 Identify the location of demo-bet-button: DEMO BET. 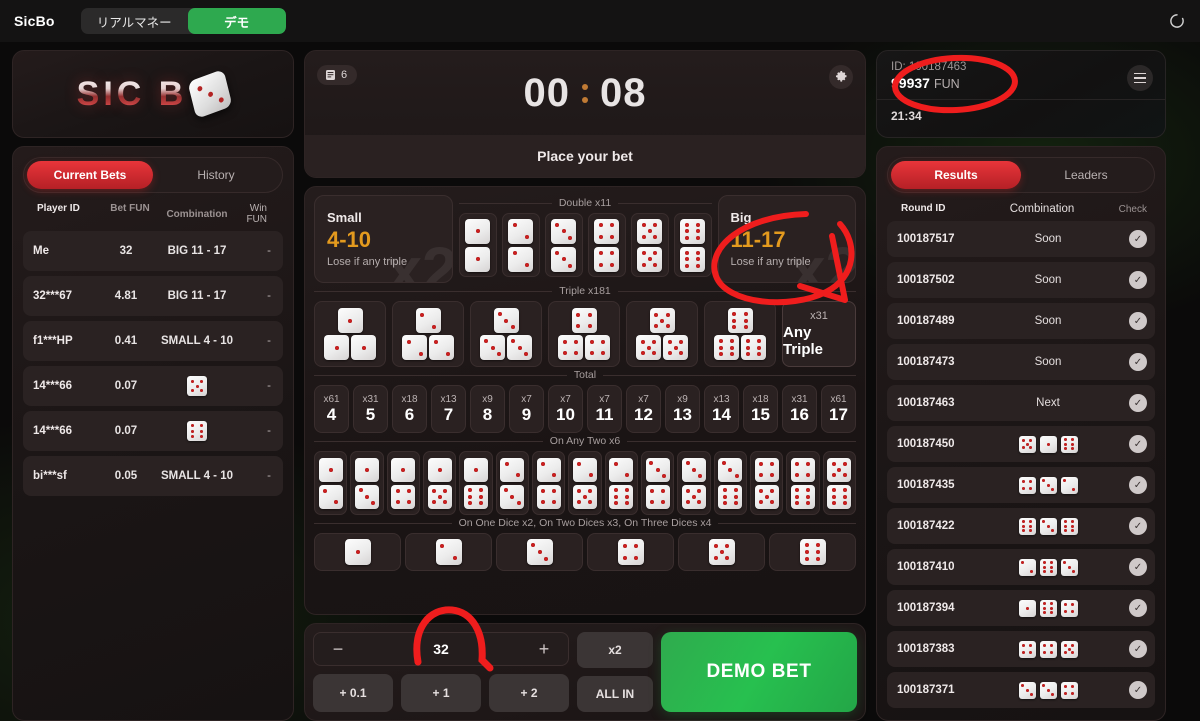
(759, 672).